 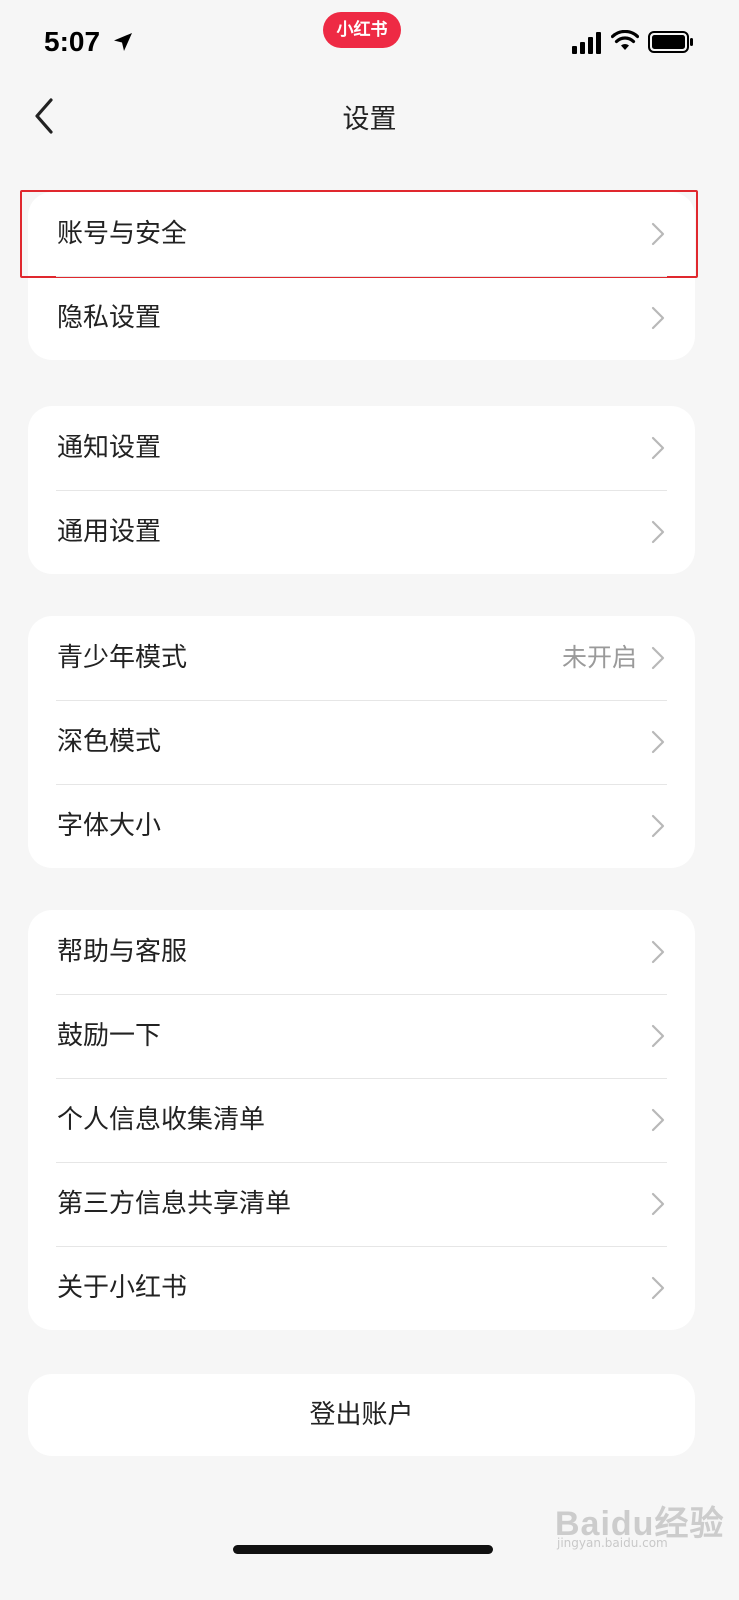 I want to click on wifi-icon, so click(x=625, y=40).